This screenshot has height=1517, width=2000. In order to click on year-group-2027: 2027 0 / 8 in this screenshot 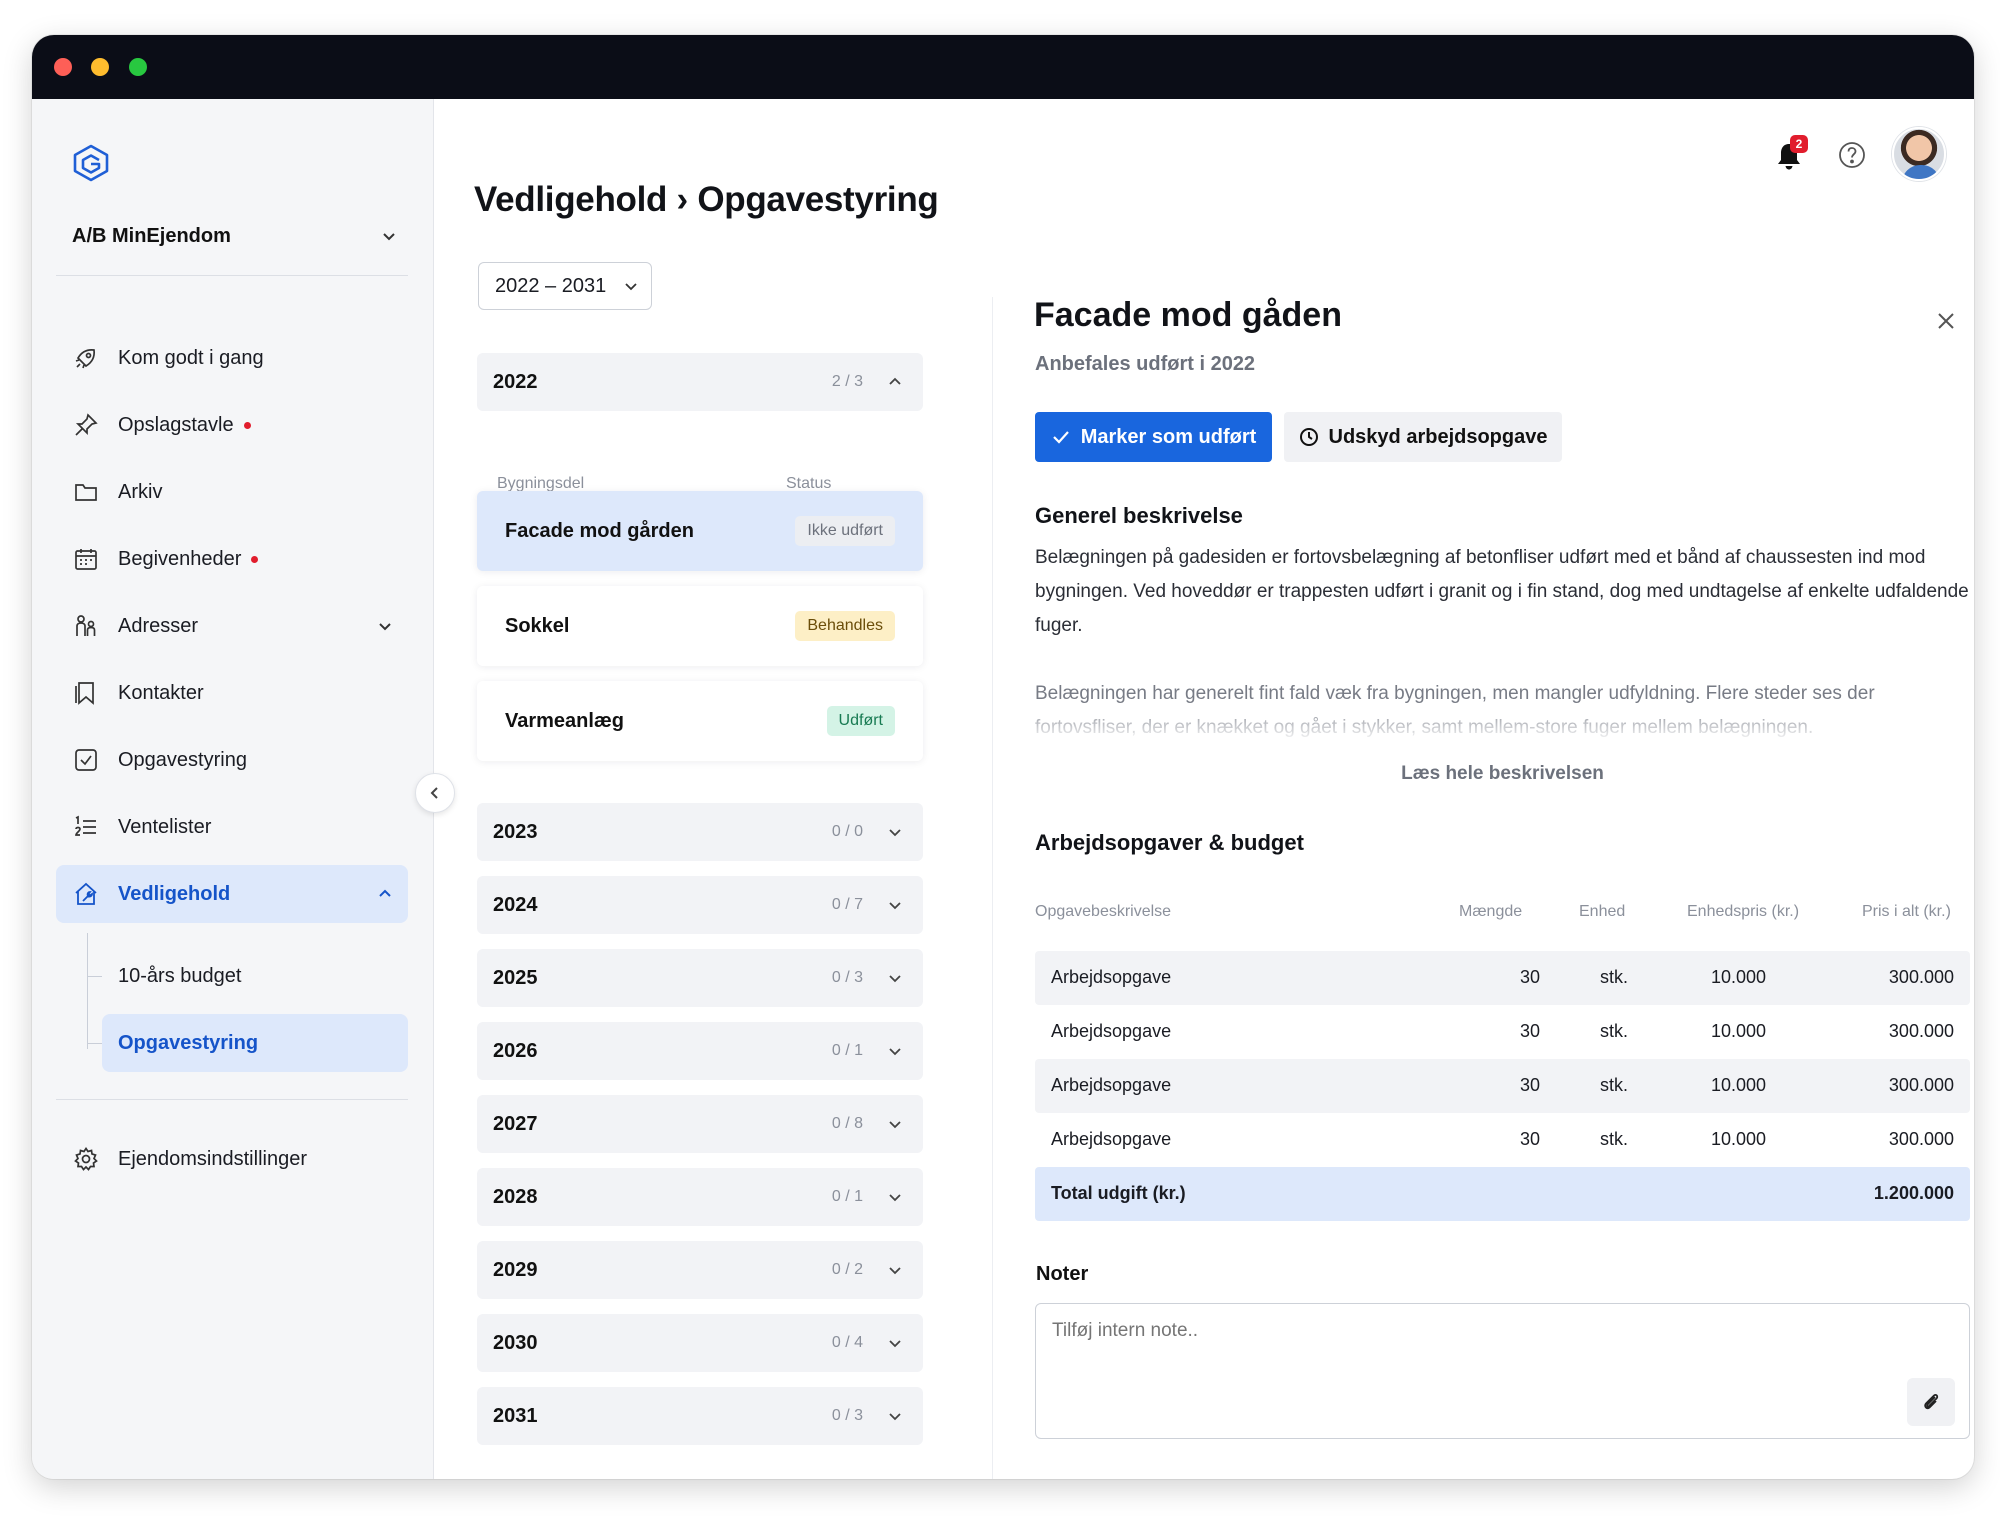, I will do `click(700, 1124)`.